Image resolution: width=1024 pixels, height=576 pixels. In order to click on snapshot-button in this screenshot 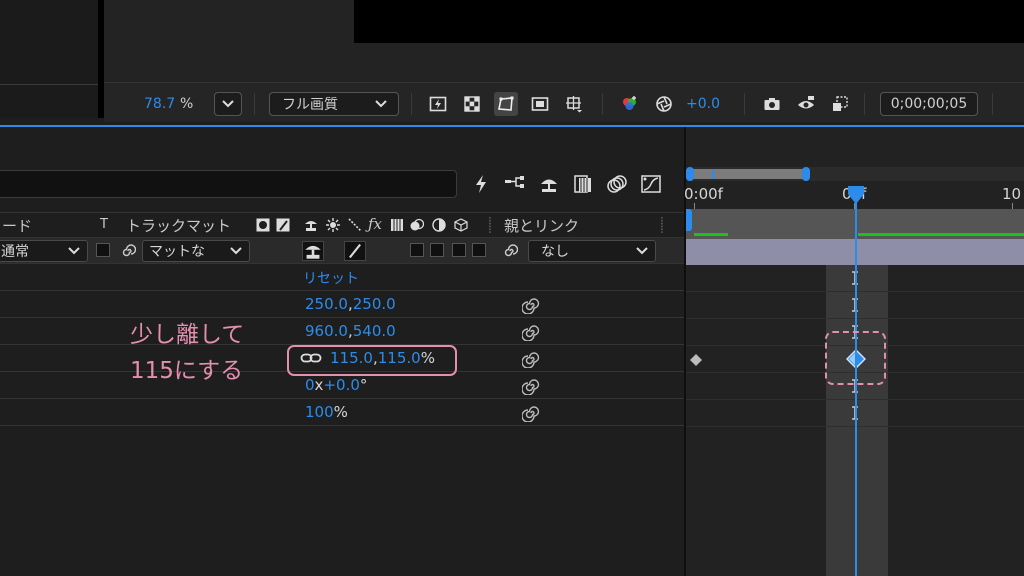, I will do `click(772, 104)`.